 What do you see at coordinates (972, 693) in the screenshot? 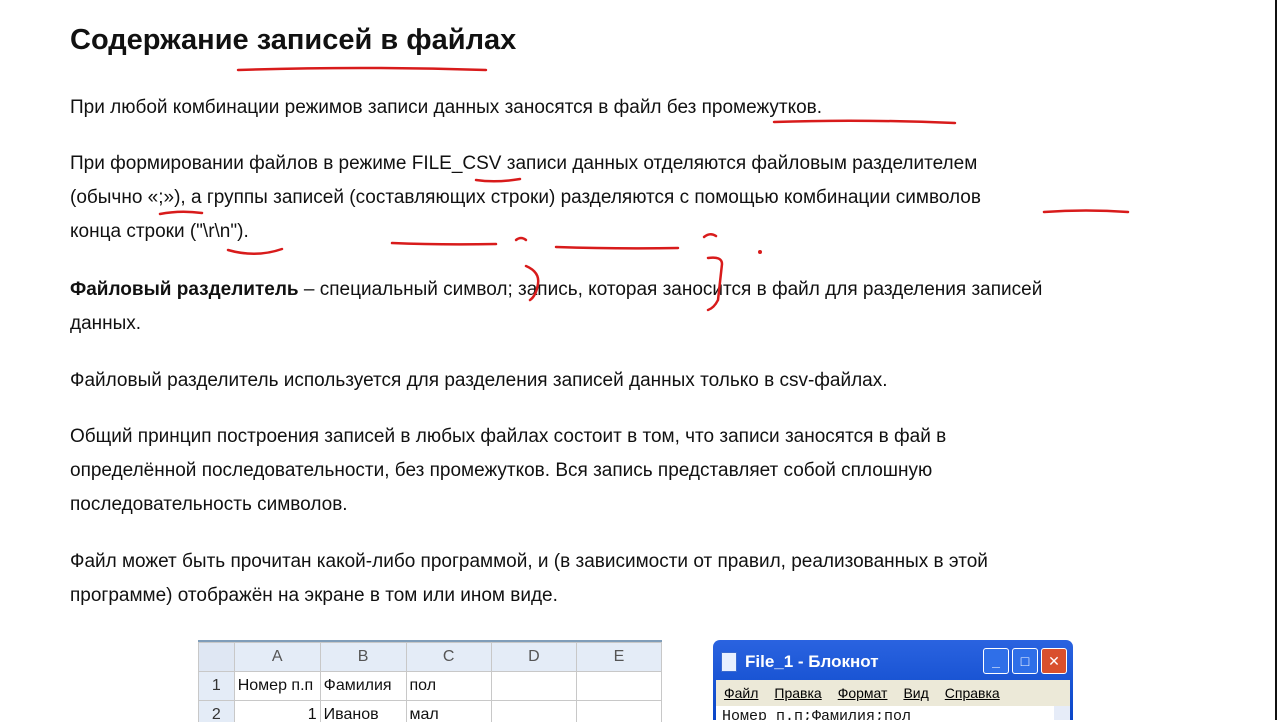
I see `menu-item-help: Справка` at bounding box center [972, 693].